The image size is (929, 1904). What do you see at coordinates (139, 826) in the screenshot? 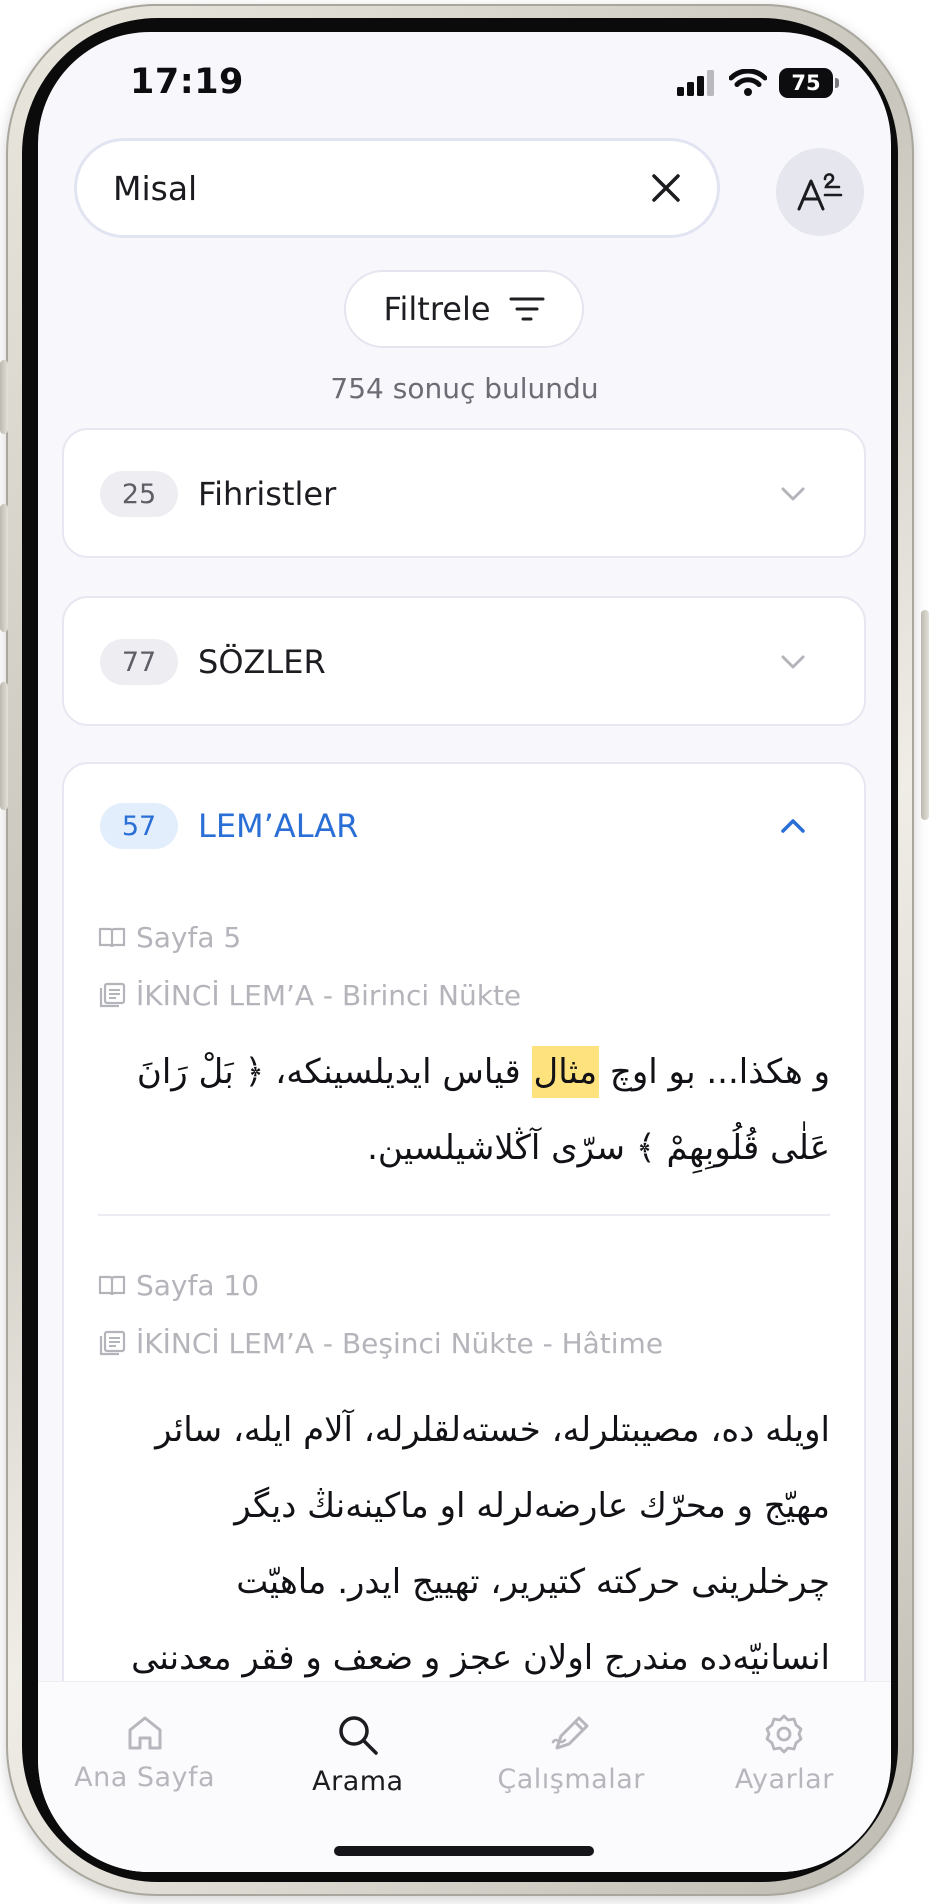
I see `category-count: 57` at bounding box center [139, 826].